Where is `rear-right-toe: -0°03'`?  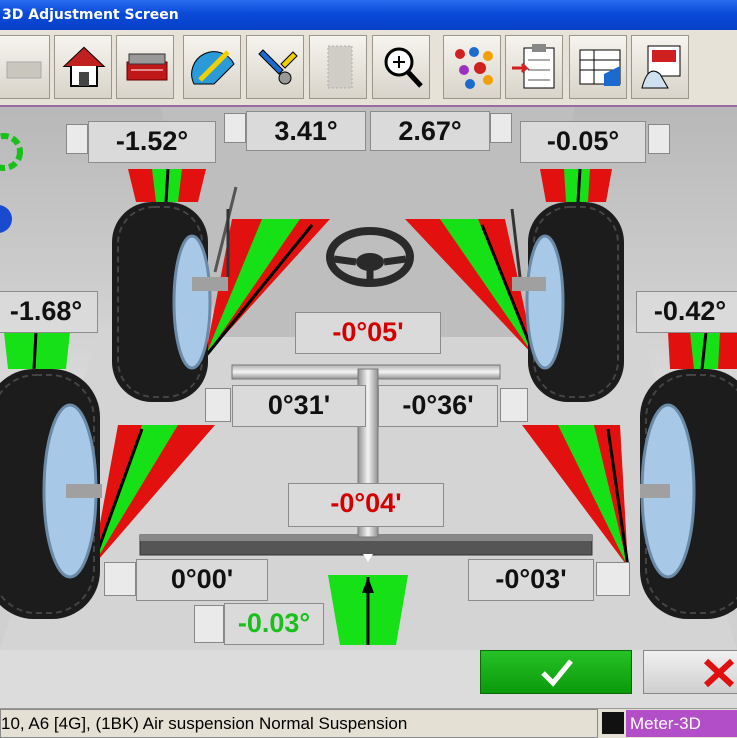 rear-right-toe: -0°03' is located at coordinates (531, 580).